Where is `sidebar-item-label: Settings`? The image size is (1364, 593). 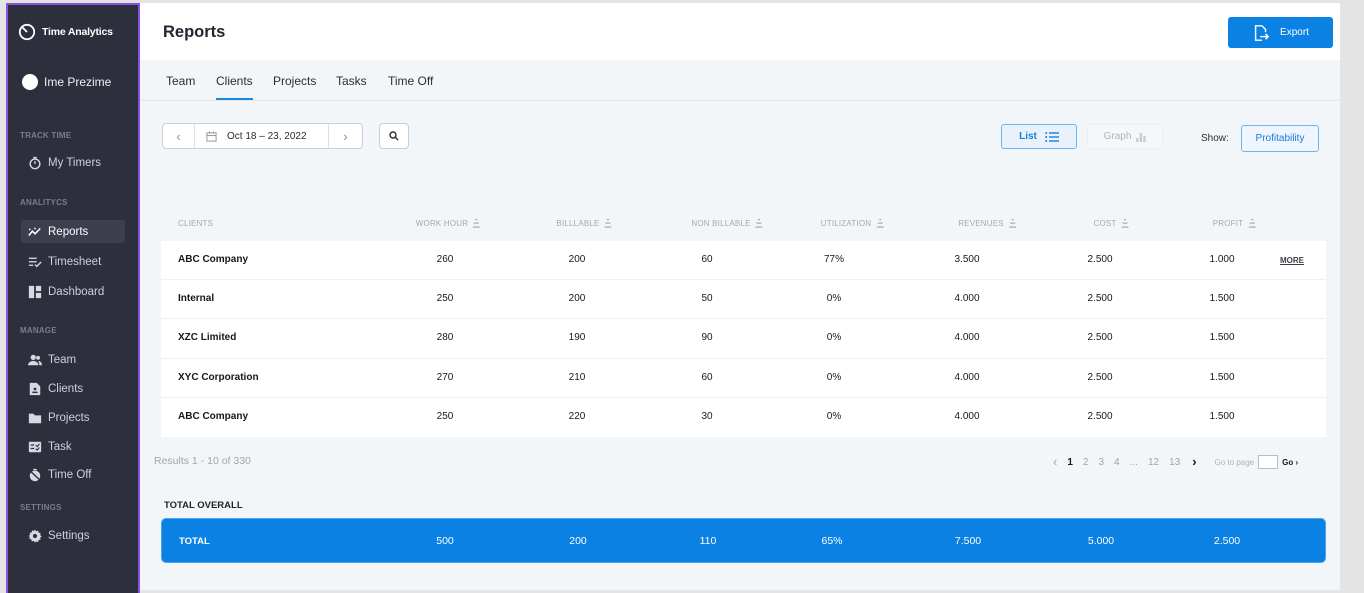 sidebar-item-label: Settings is located at coordinates (69, 535).